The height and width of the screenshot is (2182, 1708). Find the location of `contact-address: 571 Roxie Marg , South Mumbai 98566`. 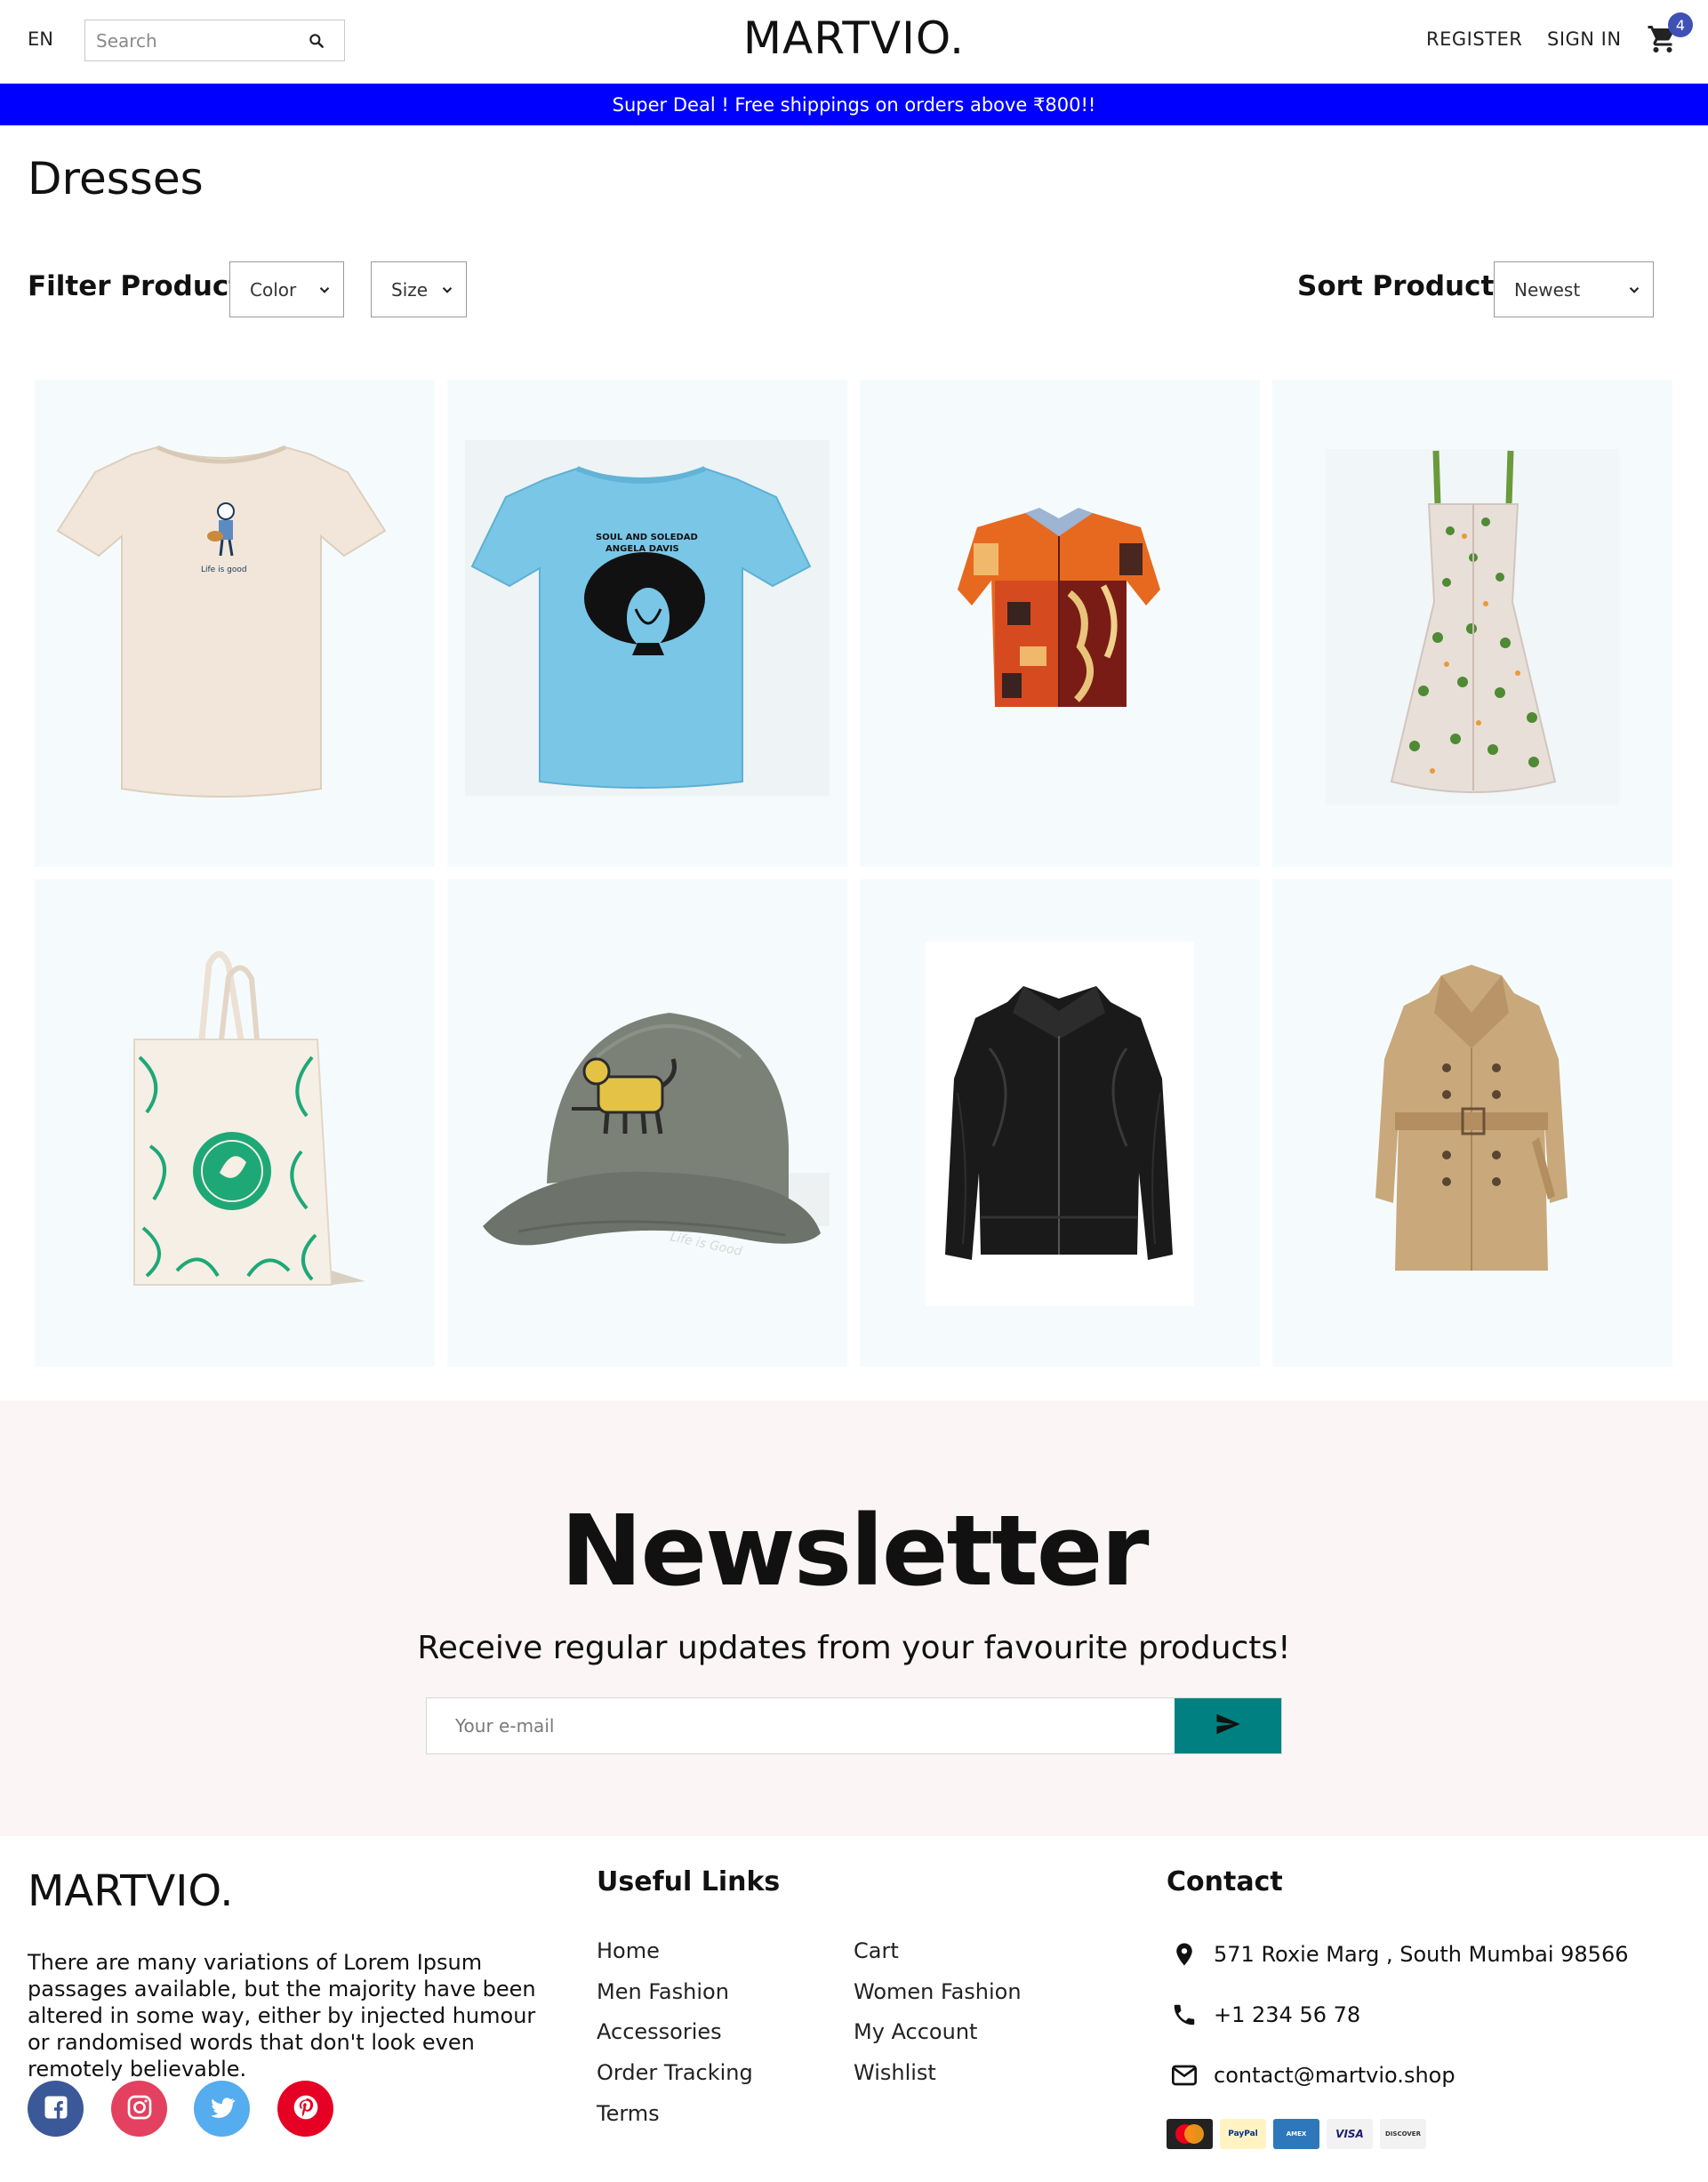

contact-address: 571 Roxie Marg , South Mumbai 98566 is located at coordinates (1398, 1955).